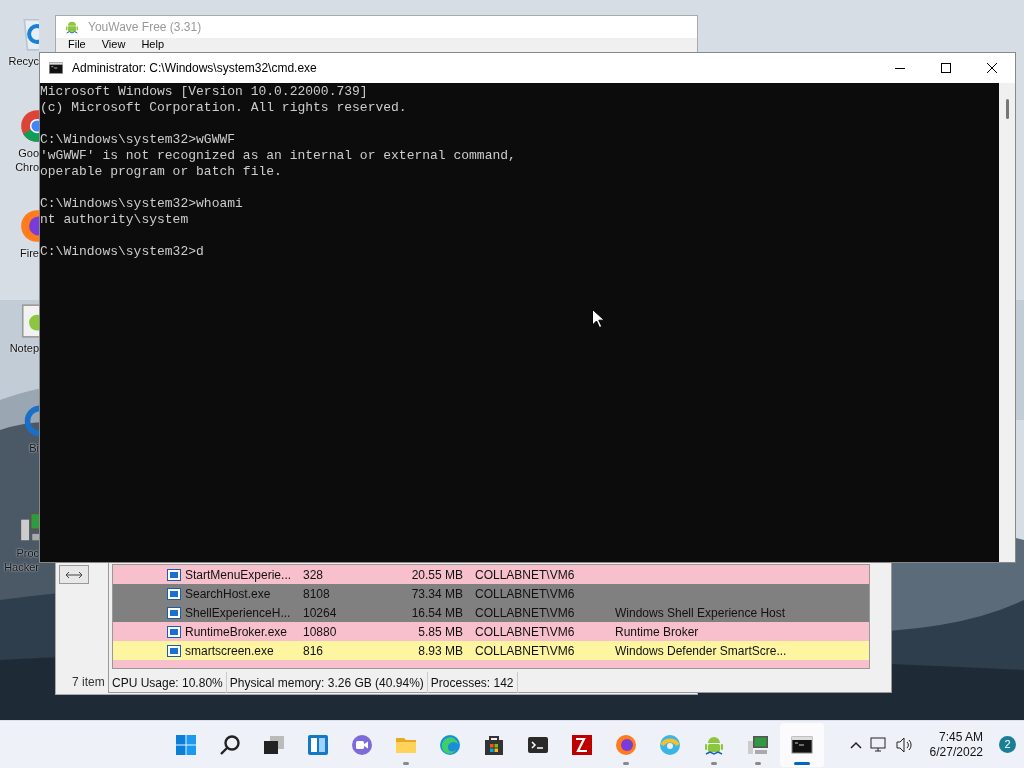 The image size is (1024, 768). I want to click on status-text: 7 item, so click(88, 682).